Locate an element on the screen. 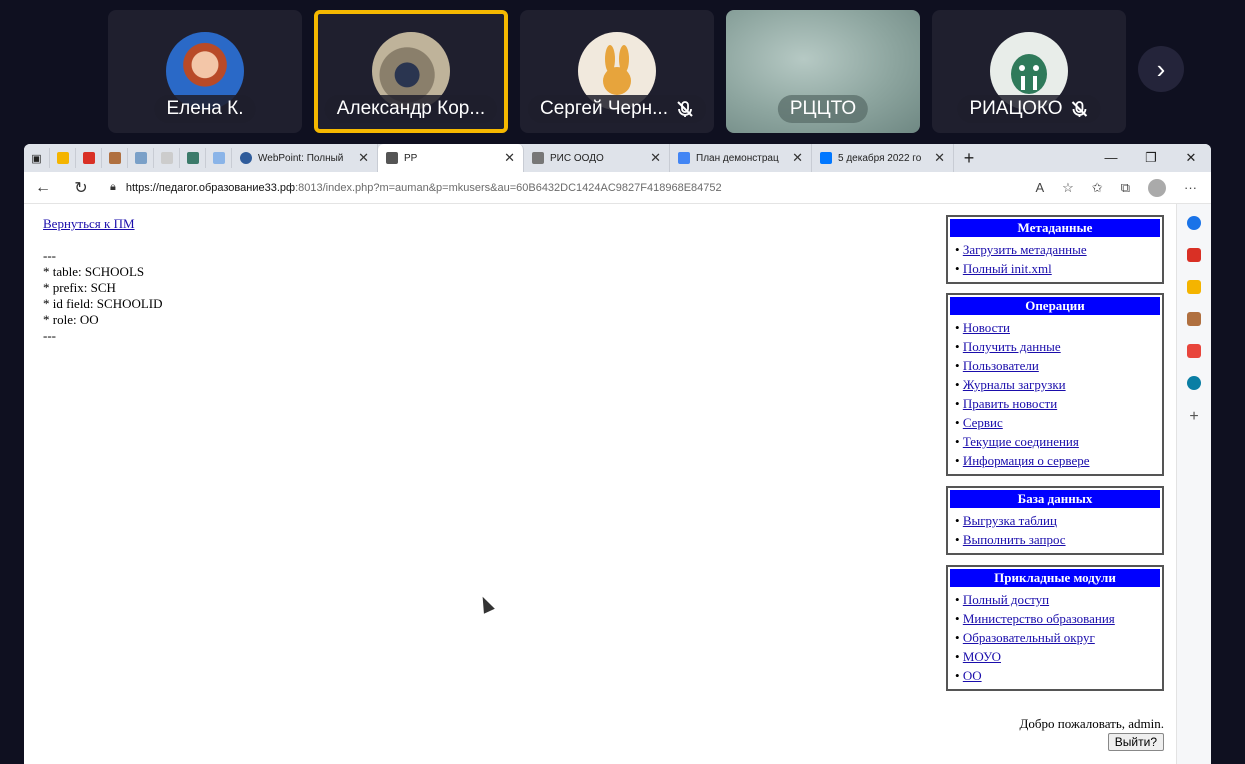 This screenshot has width=1245, height=764. read-aloud-icon: A is located at coordinates (1039, 187).